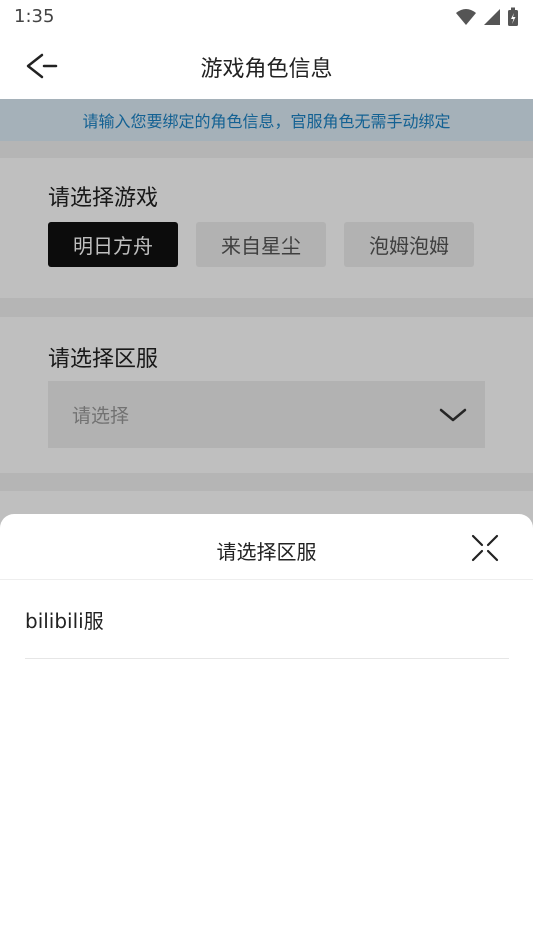 This screenshot has height=943, width=533. Describe the element at coordinates (513, 16) in the screenshot. I see `battery-icon` at that location.